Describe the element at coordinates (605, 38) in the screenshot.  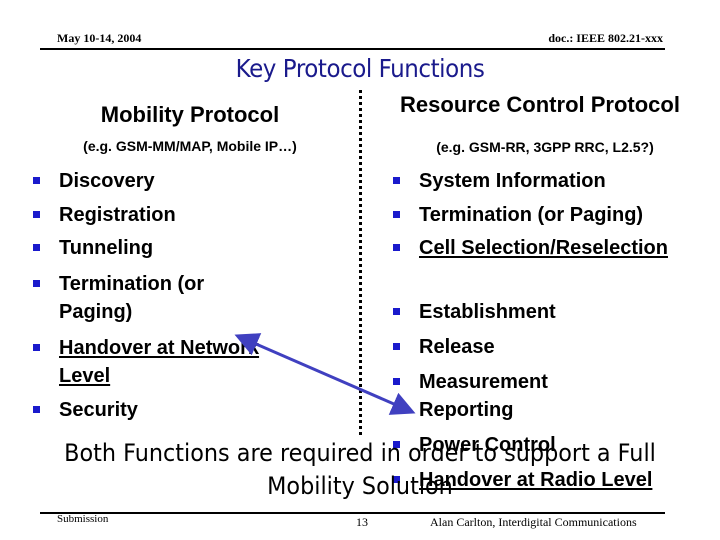
I see `header-doc-id: doc.: IEEE 802.21-xxx` at that location.